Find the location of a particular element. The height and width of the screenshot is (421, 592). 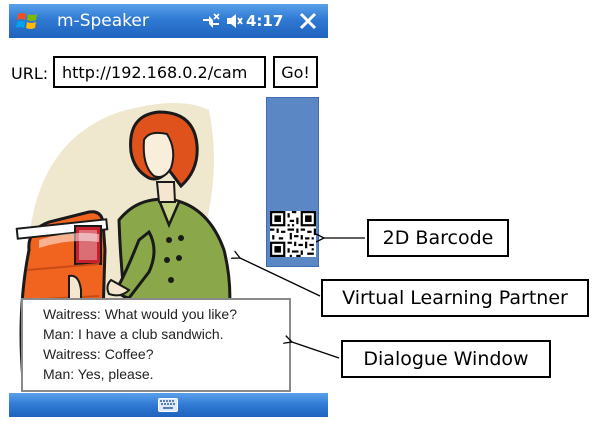

dialogue-line: Waitress: What would you like? is located at coordinates (140, 314).